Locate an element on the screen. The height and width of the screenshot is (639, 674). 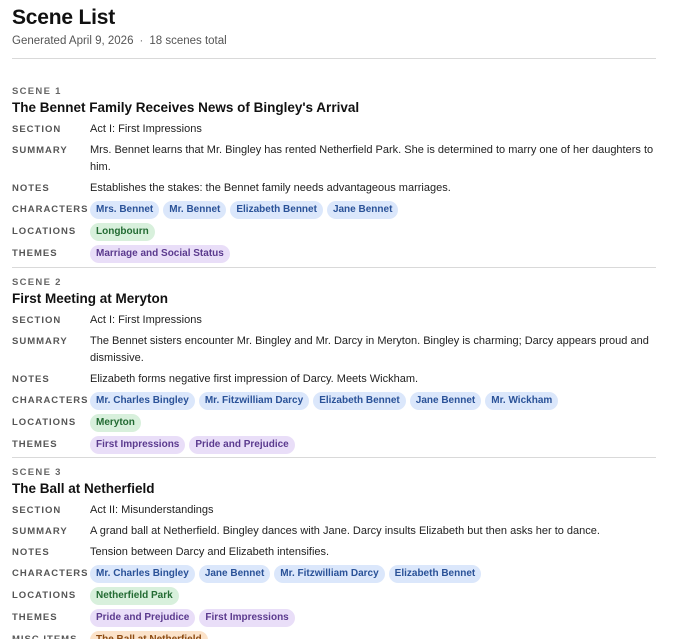
page-title: Scene List is located at coordinates (64, 17).